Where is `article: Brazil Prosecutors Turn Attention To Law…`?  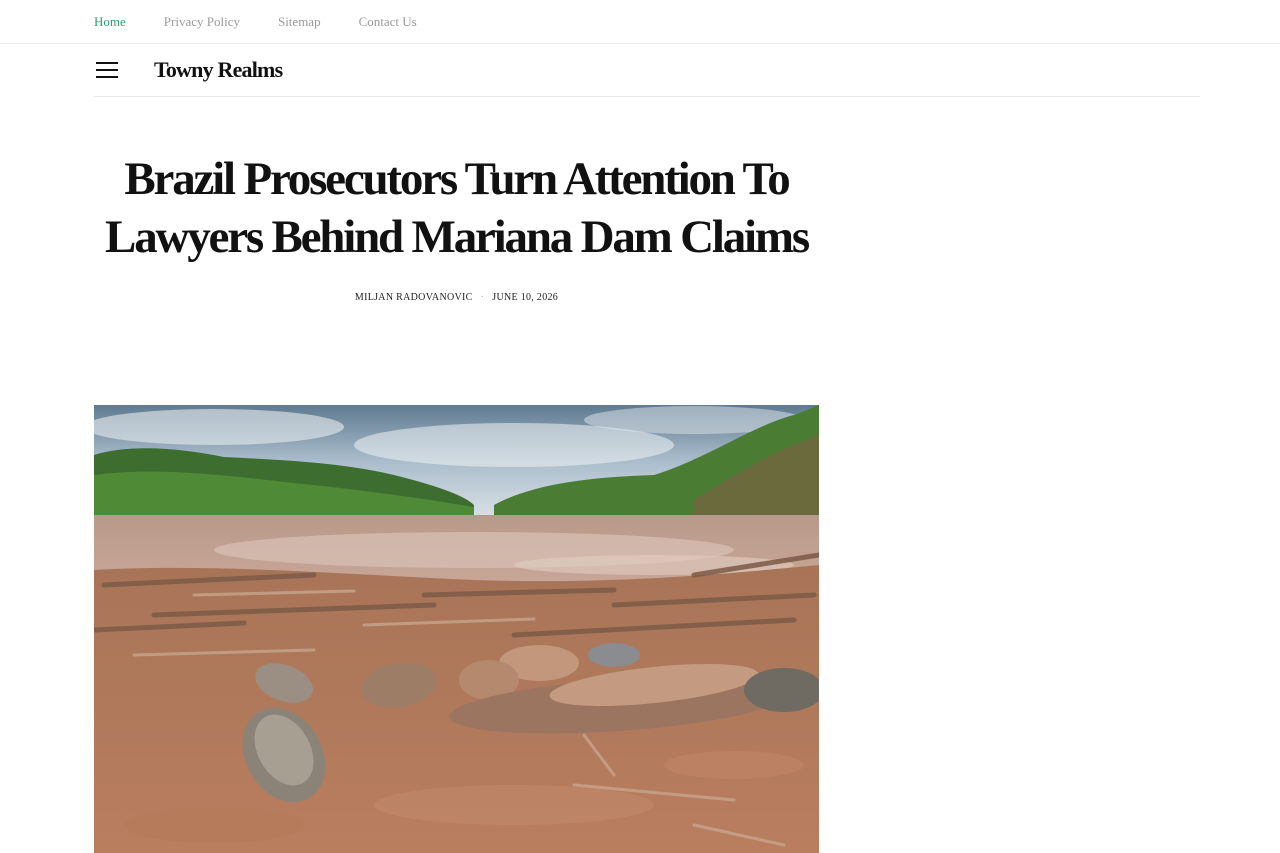 article: Brazil Prosecutors Turn Attention To Law… is located at coordinates (456, 226).